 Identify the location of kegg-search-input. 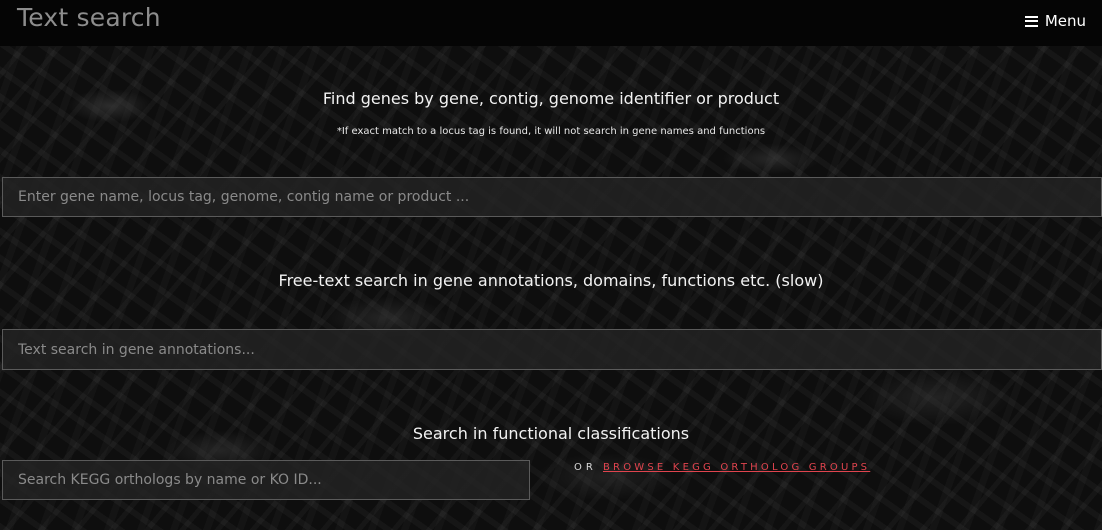
(266, 480).